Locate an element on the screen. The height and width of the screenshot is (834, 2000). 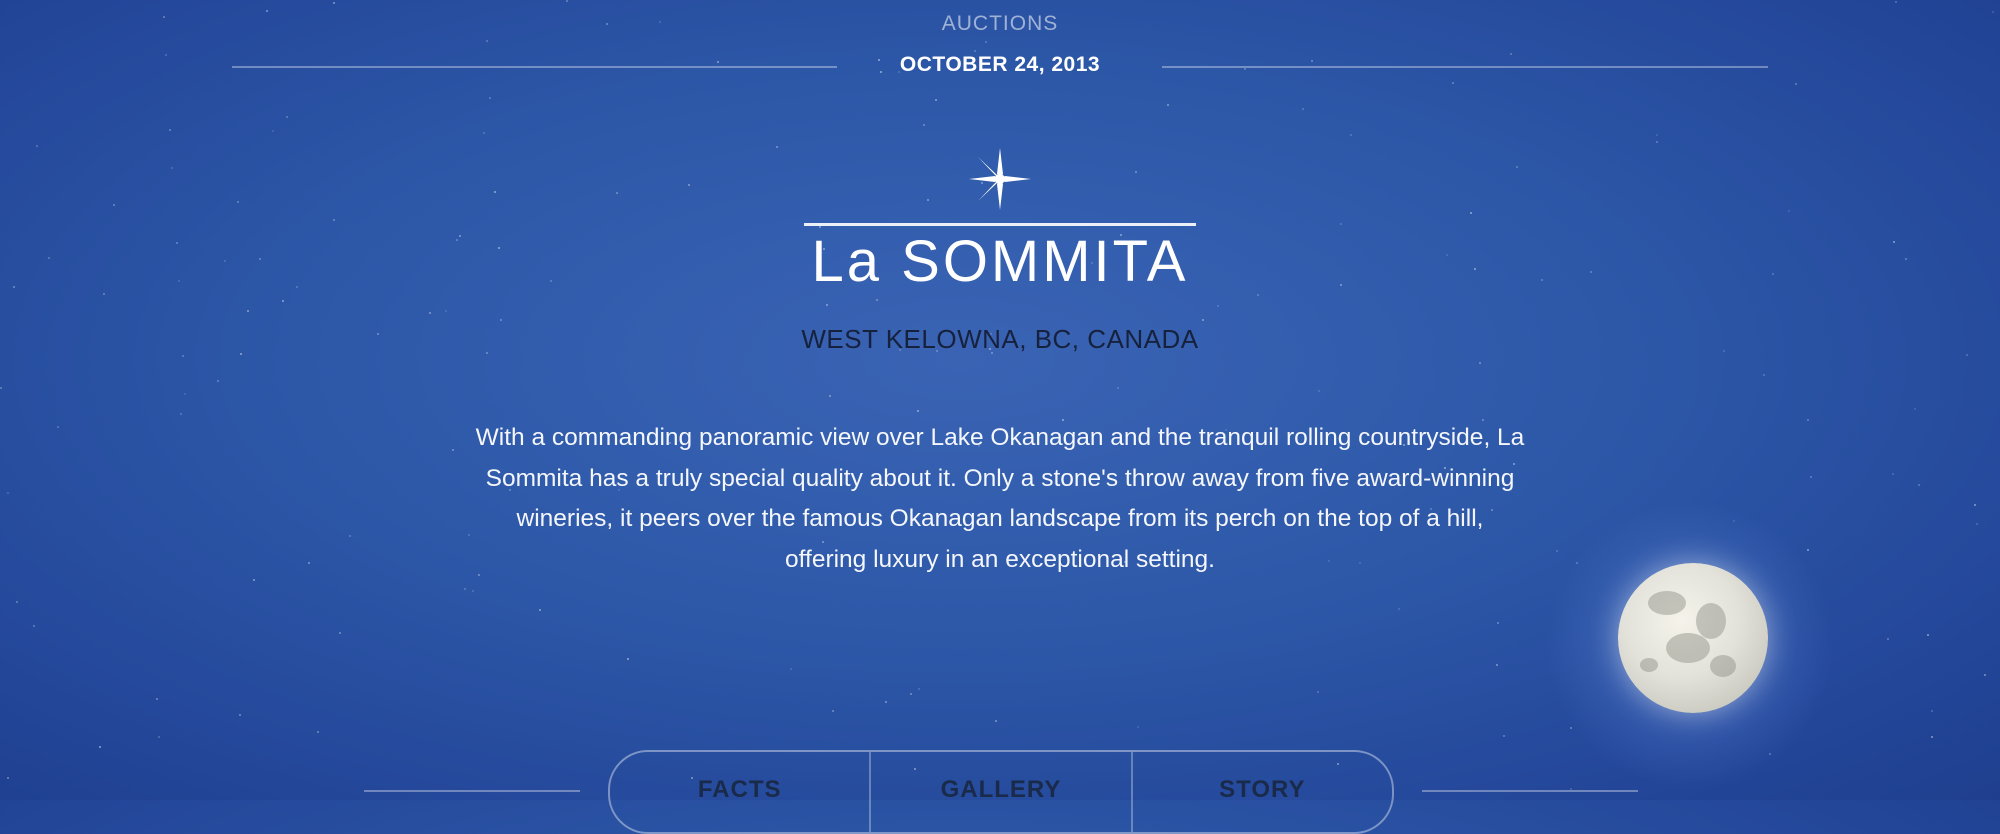
nav-item-story: STORY is located at coordinates (1261, 792).